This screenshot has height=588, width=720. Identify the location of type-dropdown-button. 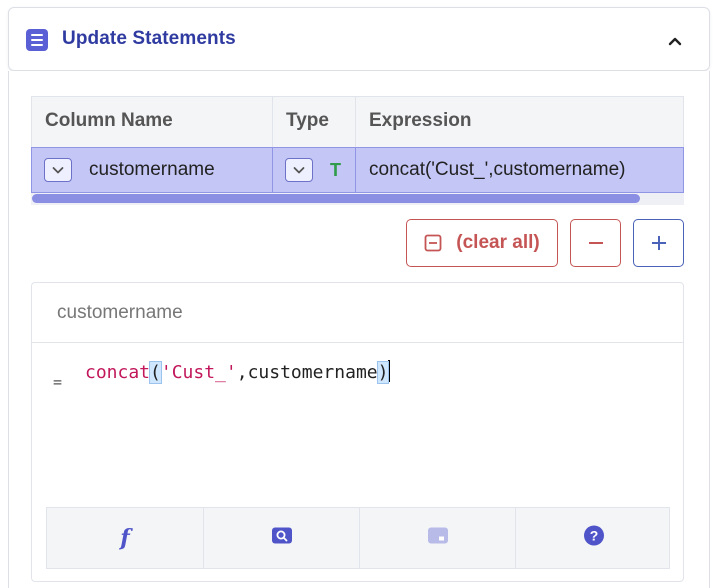
(299, 170).